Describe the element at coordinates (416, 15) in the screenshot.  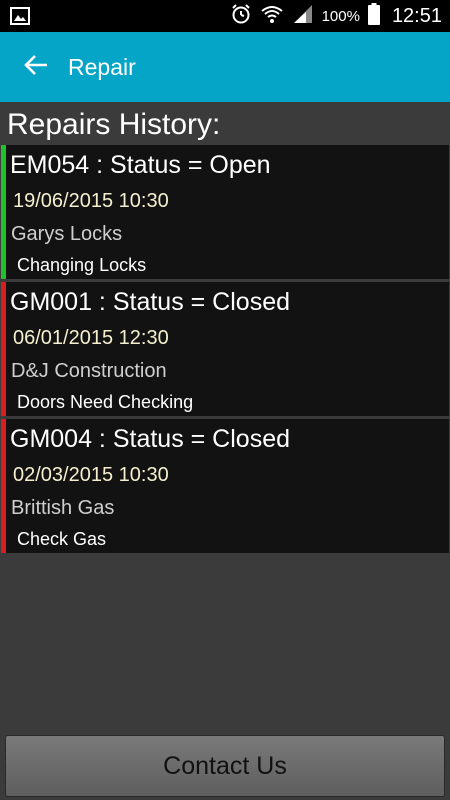
I see `clock: 12:51` at that location.